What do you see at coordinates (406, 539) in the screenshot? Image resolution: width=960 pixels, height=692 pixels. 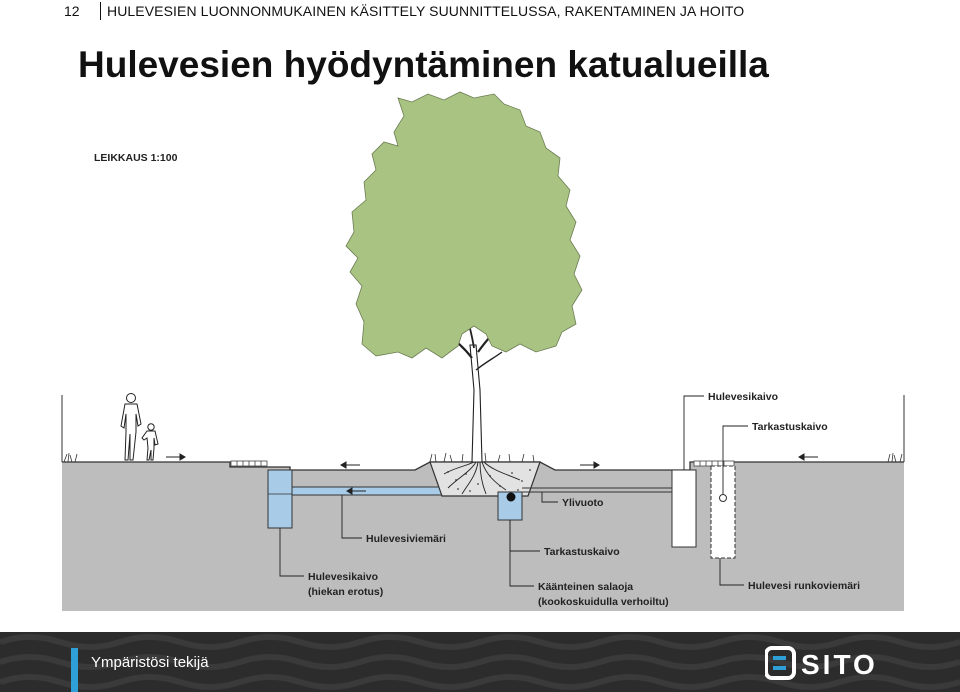 I see `label-stormwater-sewer: Hulevesiviemäri` at bounding box center [406, 539].